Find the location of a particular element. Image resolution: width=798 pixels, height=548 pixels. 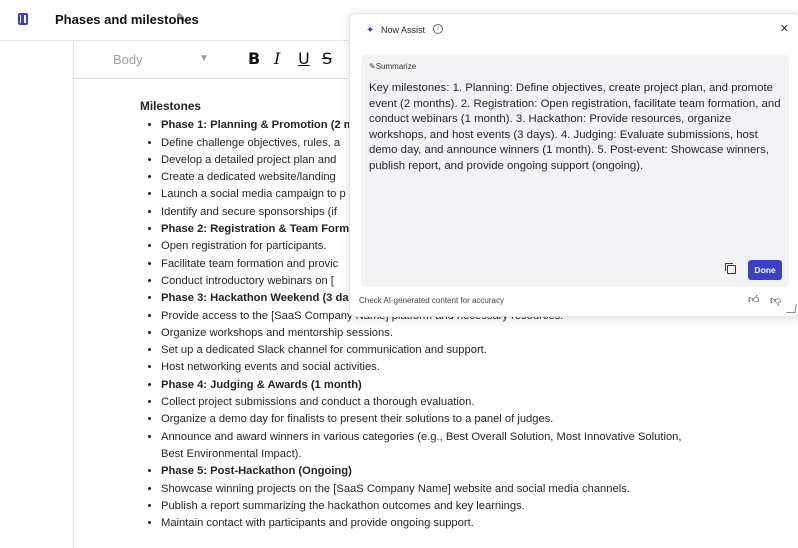

thumbs-up-icon: 👍︎ is located at coordinates (754, 299).